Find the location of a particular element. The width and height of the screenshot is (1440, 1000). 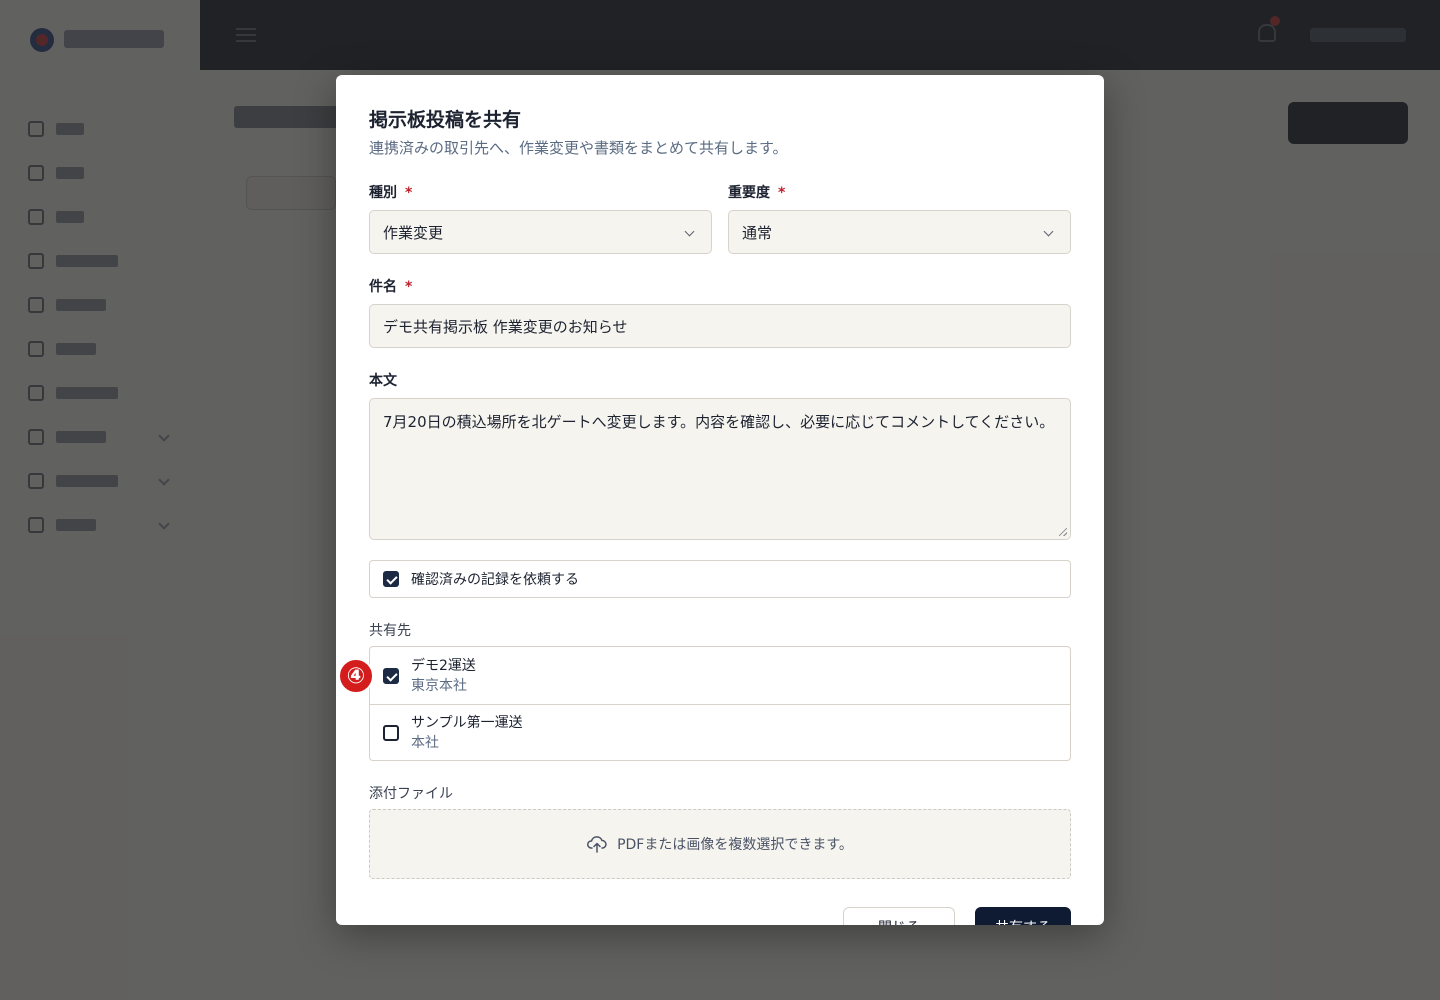

confirm-record-checkbox is located at coordinates (391, 579).